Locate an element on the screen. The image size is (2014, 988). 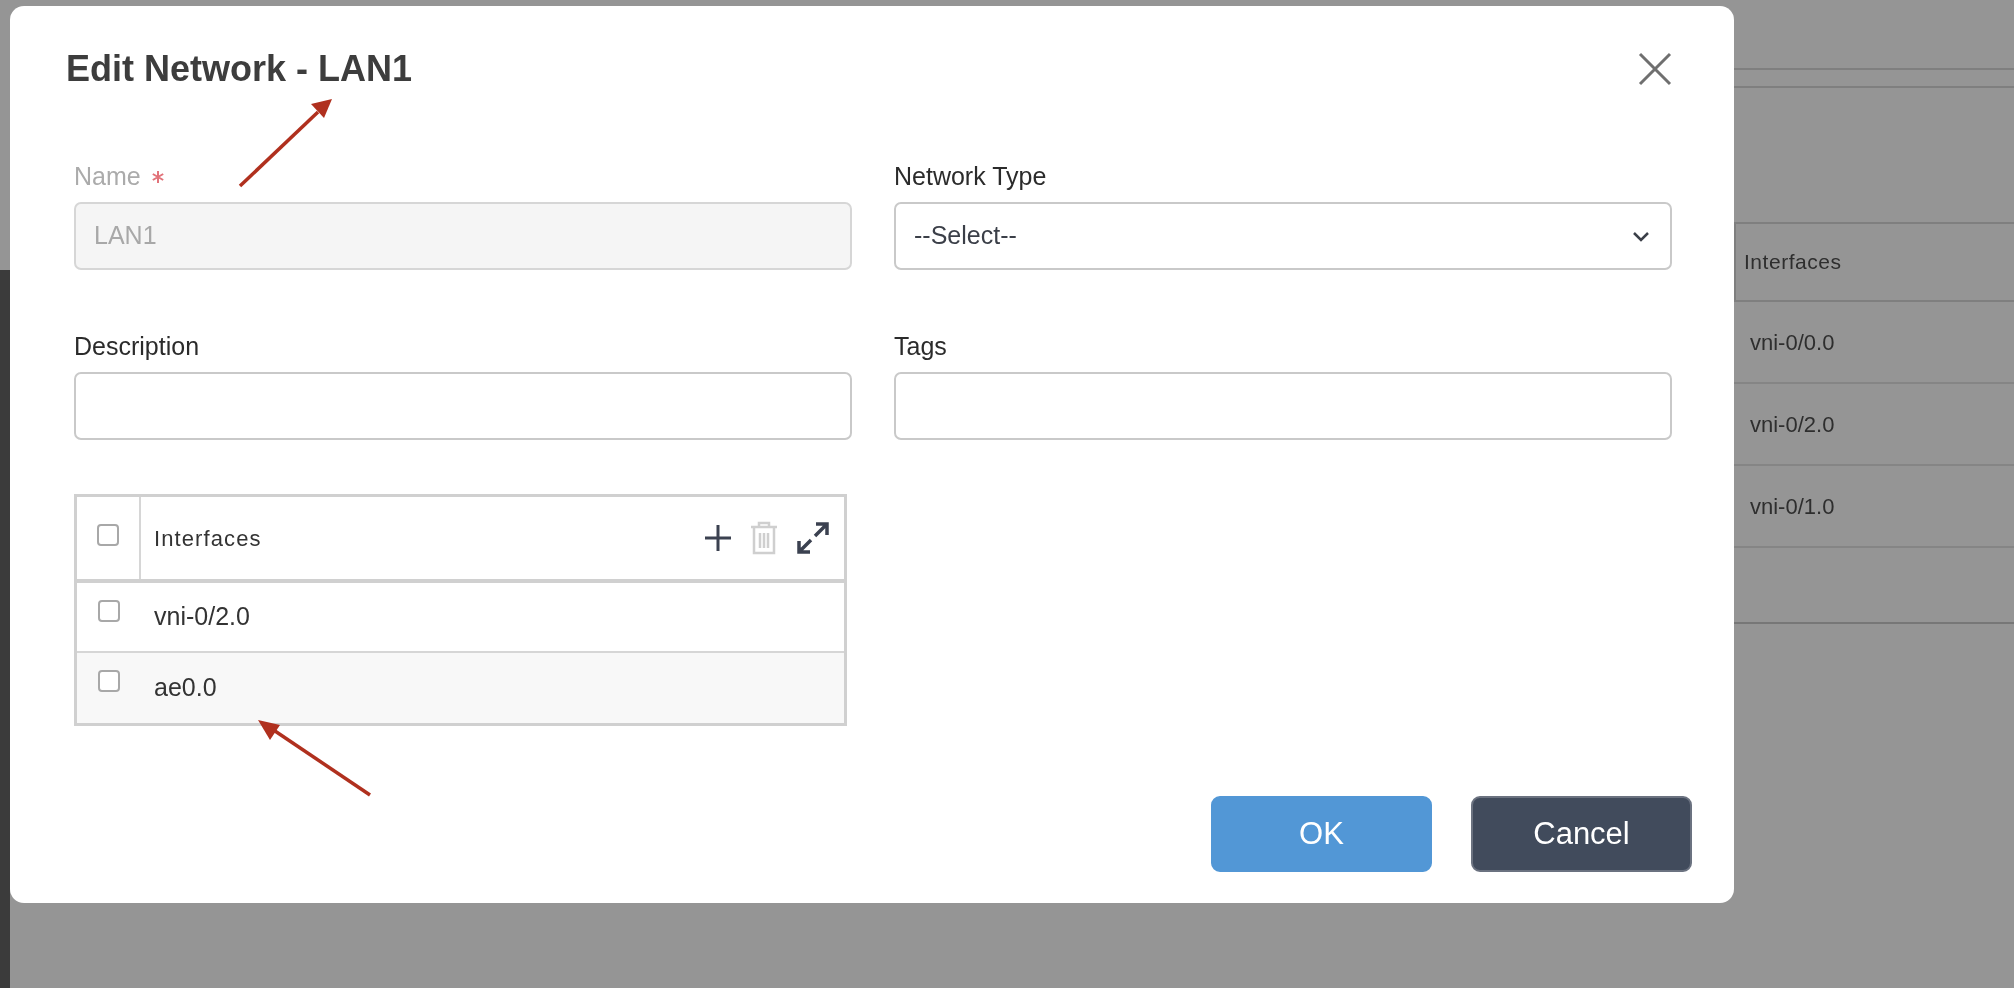
dialog-title: Edit Network - LAN1 is located at coordinates (239, 69).